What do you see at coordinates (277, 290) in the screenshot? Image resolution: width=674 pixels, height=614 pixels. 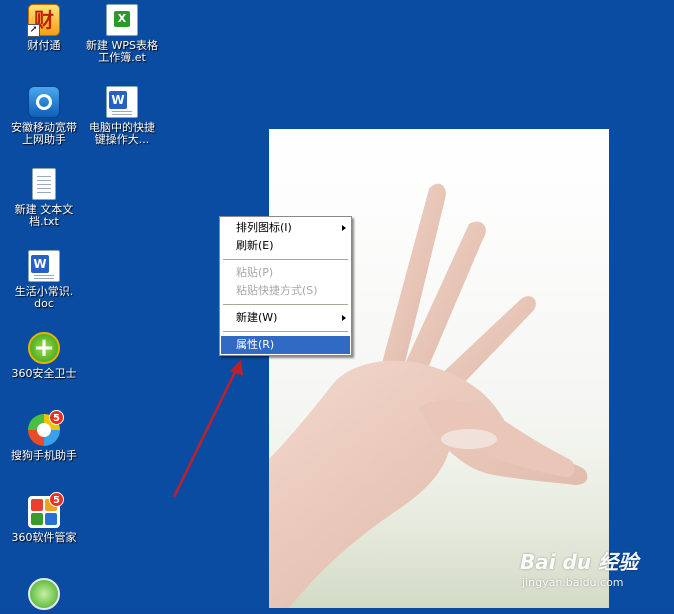 I see `menu-item-label: 粘贴快捷方式(S)` at bounding box center [277, 290].